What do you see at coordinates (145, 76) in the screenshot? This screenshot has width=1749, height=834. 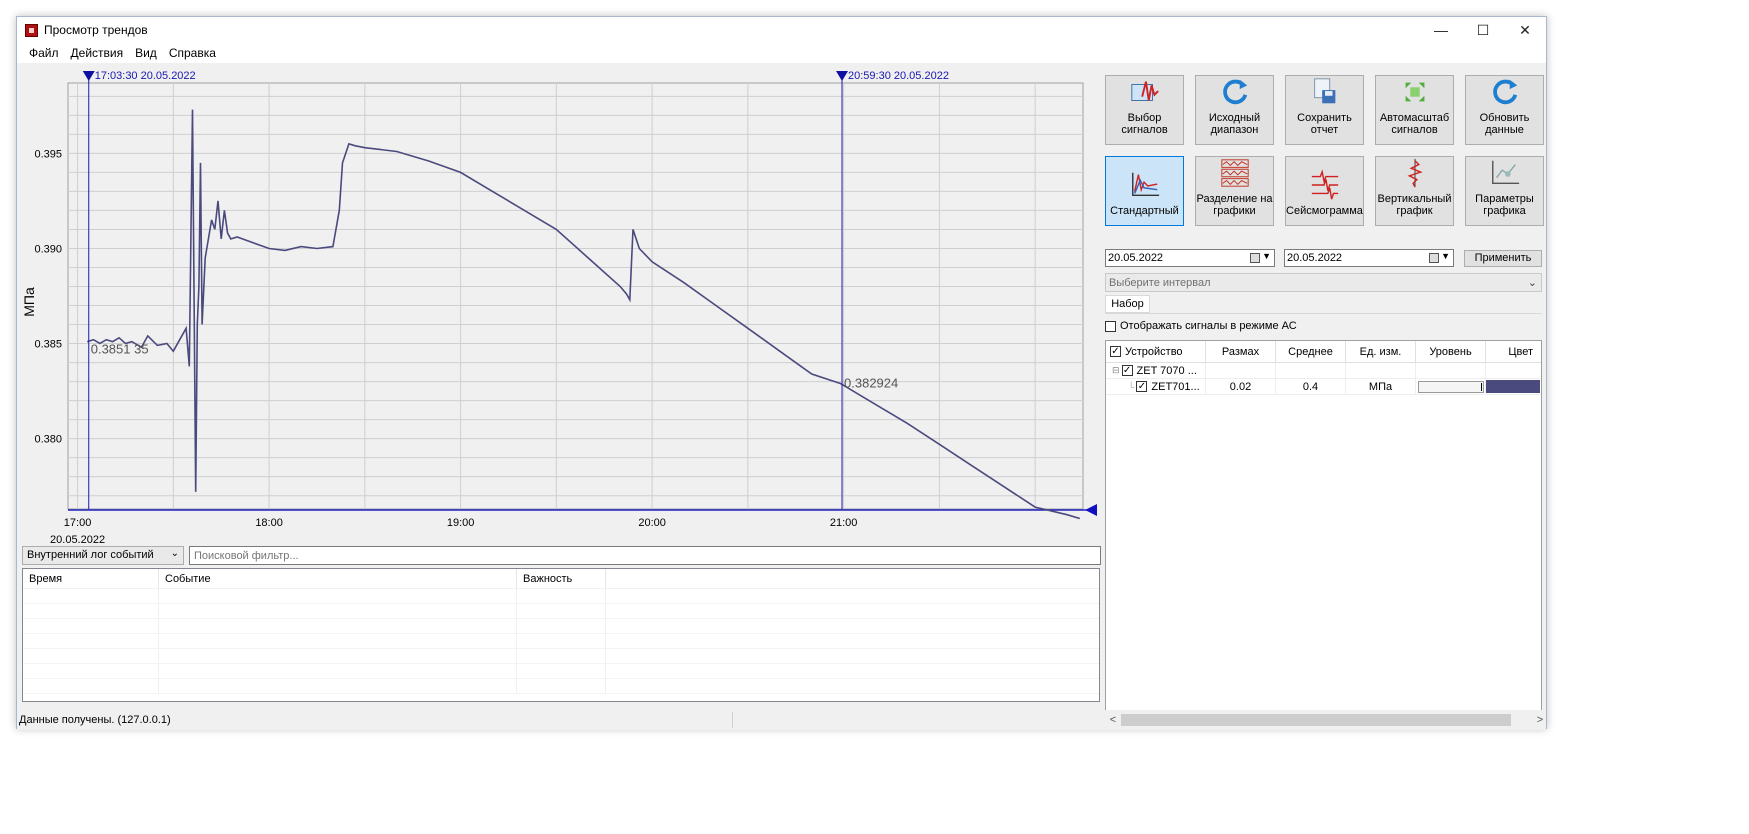 I see `cursor-left-label: 17:03:30 20.05.2022` at bounding box center [145, 76].